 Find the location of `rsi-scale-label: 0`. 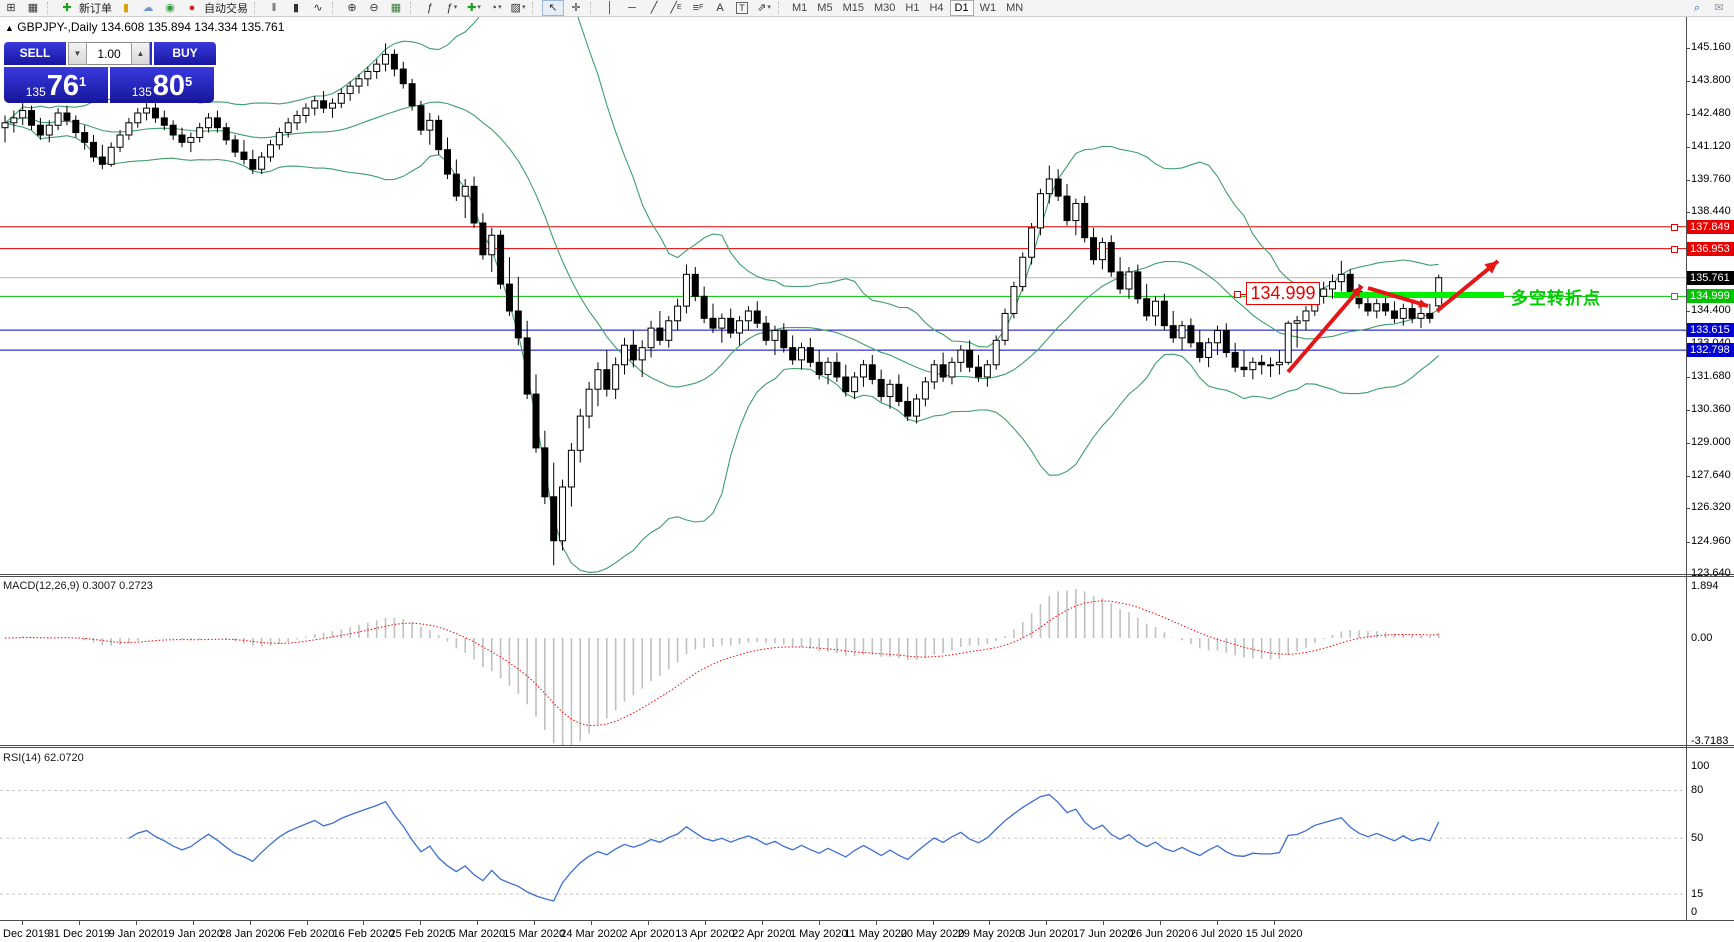

rsi-scale-label: 0 is located at coordinates (1694, 912).